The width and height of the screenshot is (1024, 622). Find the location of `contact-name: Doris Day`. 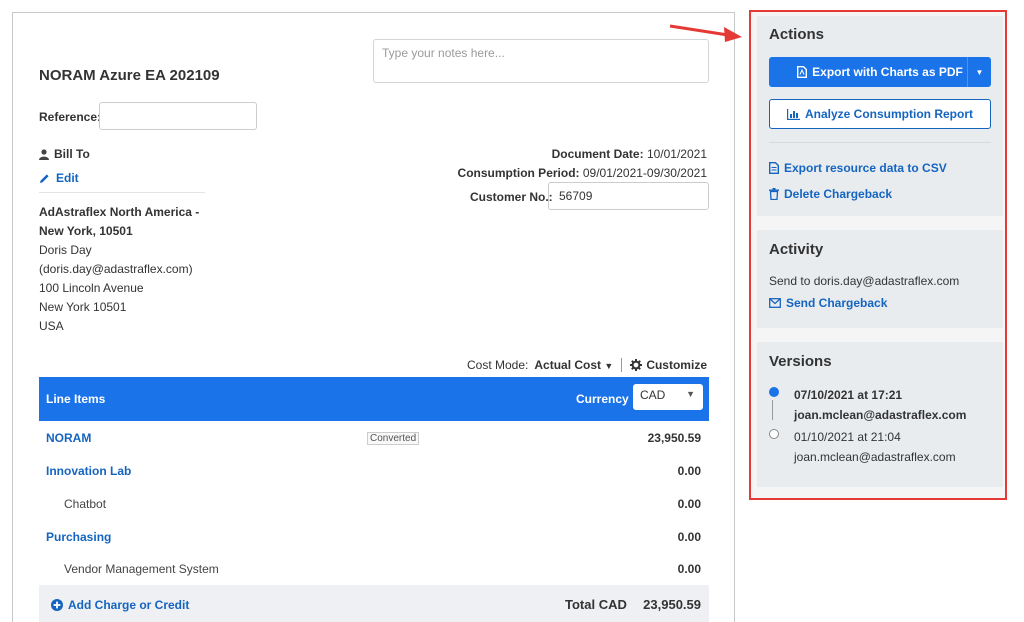

contact-name: Doris Day is located at coordinates (65, 250).